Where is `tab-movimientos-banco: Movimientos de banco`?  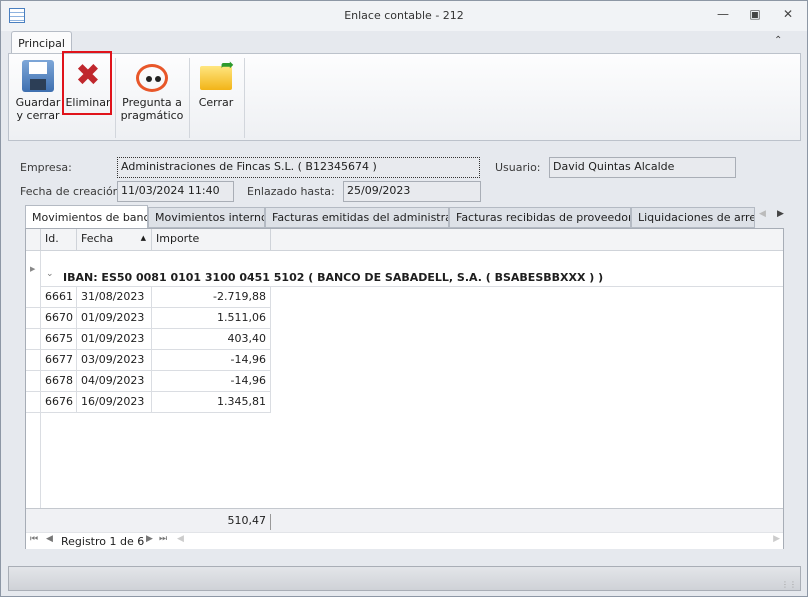 tab-movimientos-banco: Movimientos de banco is located at coordinates (86, 216).